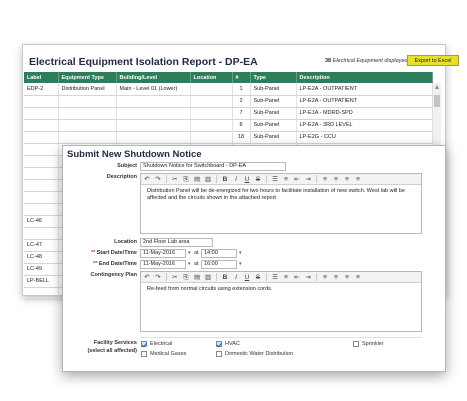 The image size is (467, 401). I want to click on service-electrical: Electrical, so click(156, 344).